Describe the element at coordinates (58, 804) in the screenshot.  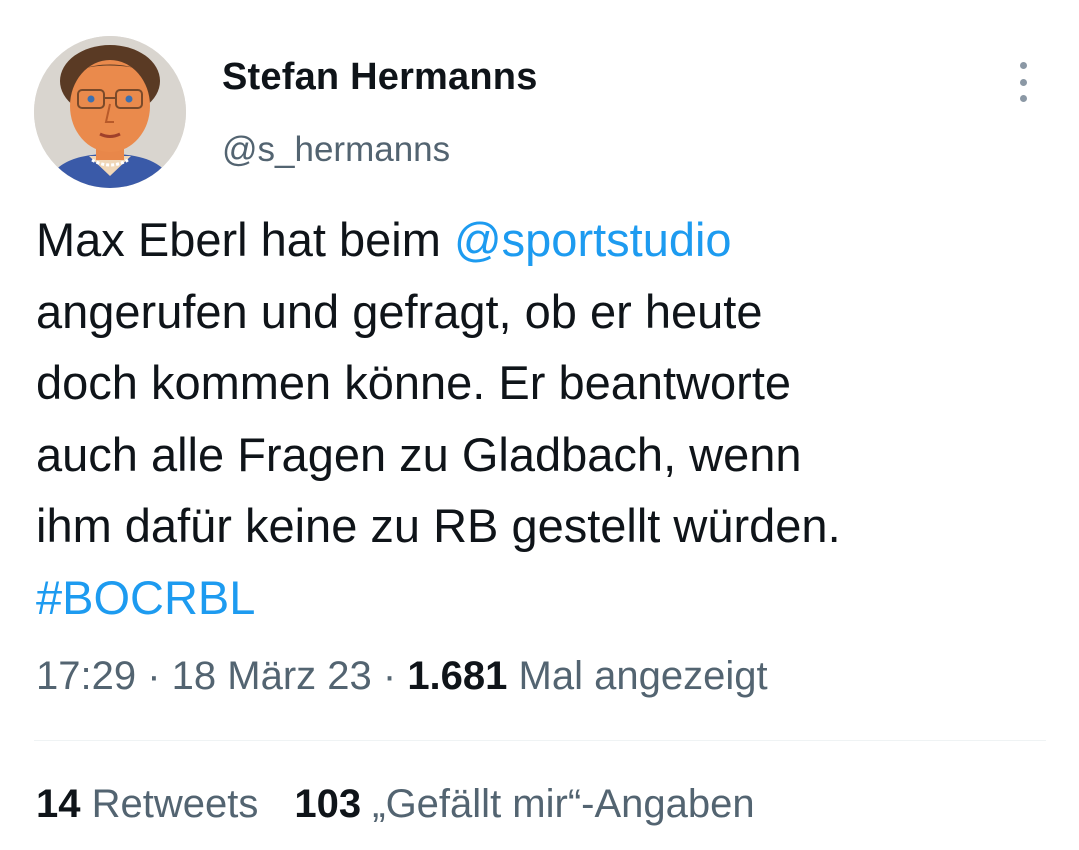
I see `retweets-count: 14` at that location.